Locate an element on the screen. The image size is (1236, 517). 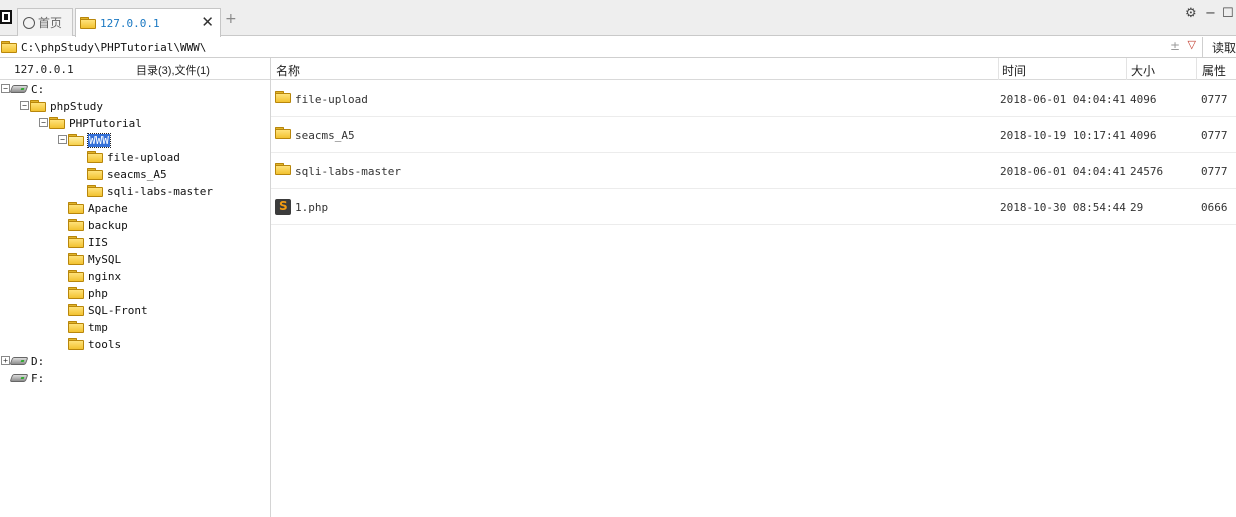
tree-item: backup is located at coordinates (98, 225).